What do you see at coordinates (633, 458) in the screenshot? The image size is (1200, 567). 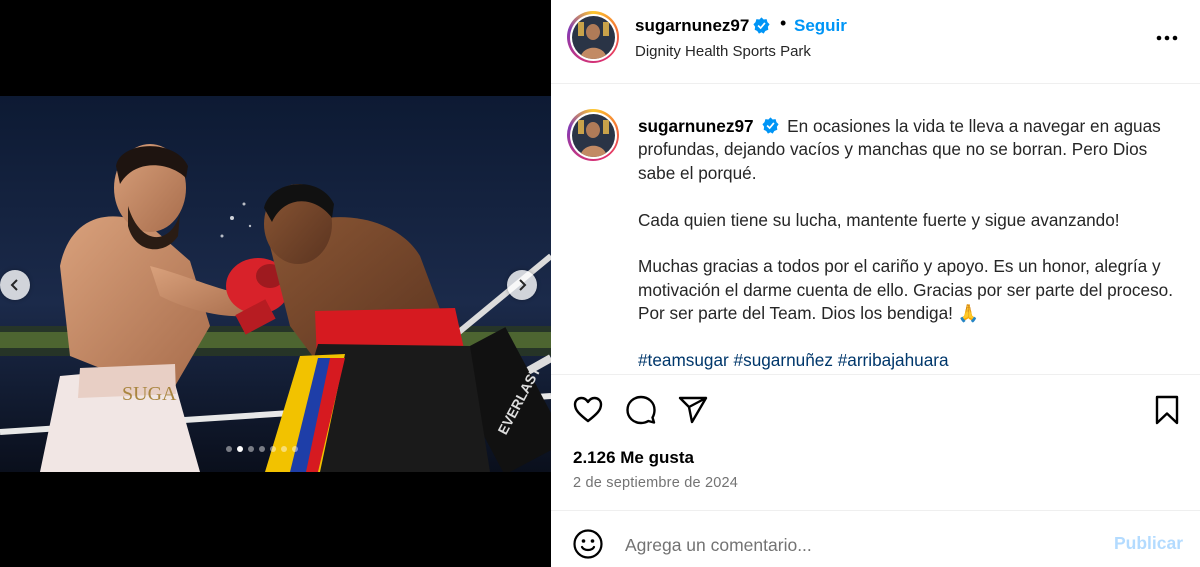 I see `likes-count: 2.126 Me gusta` at bounding box center [633, 458].